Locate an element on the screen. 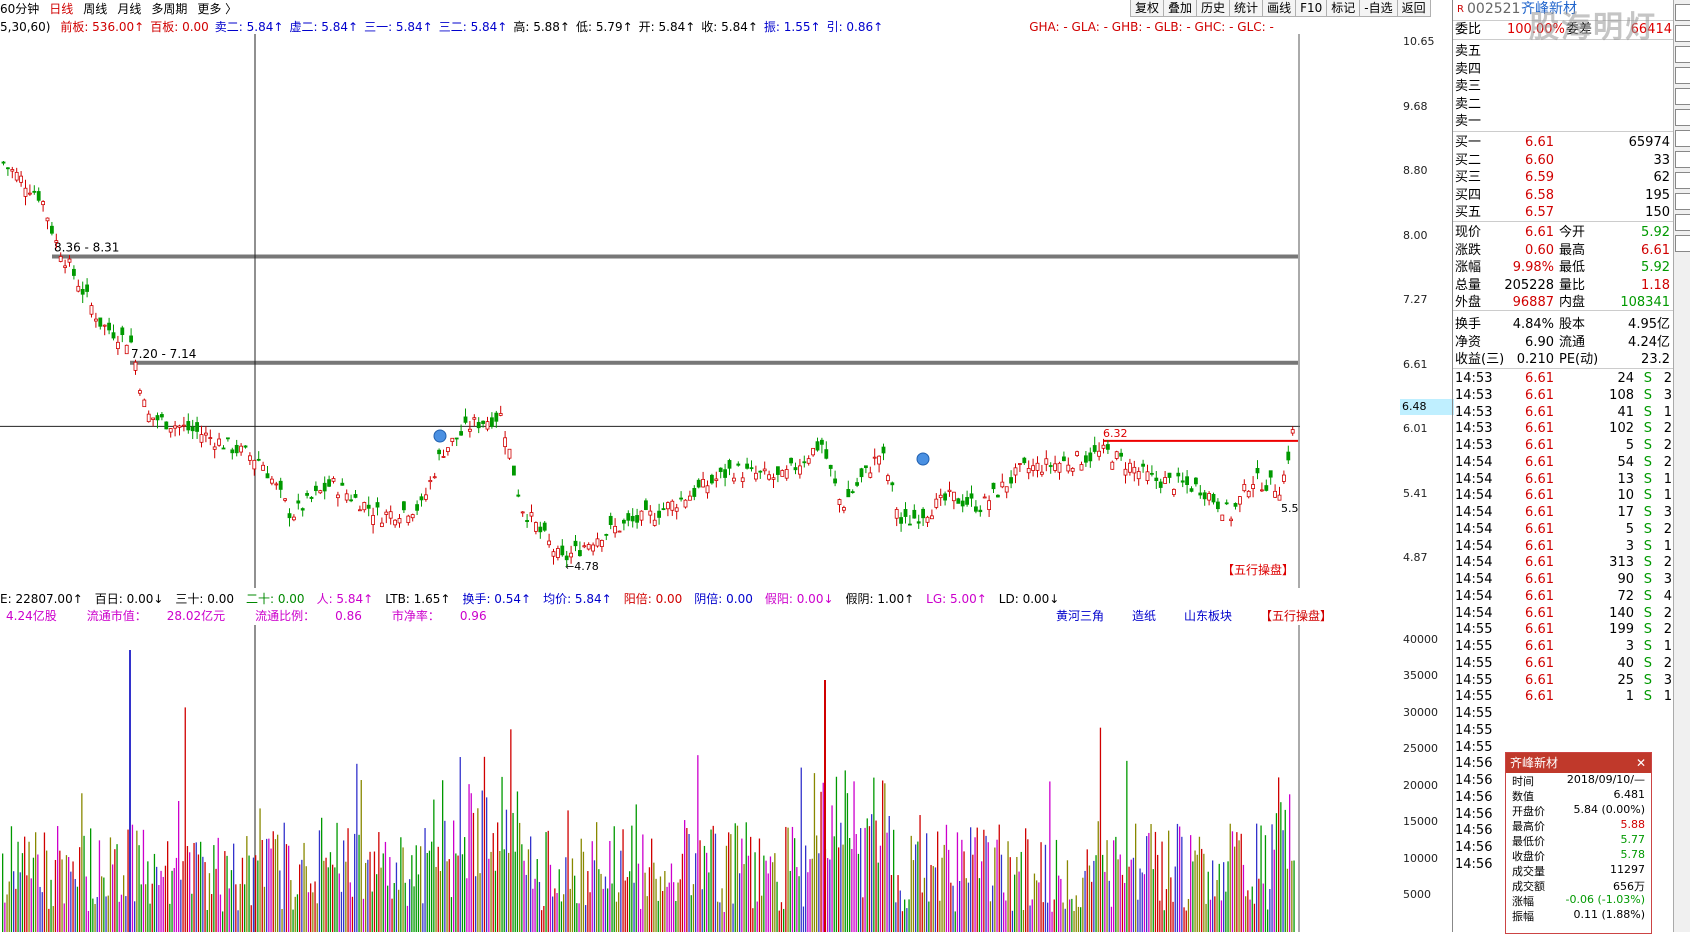  close-icon: ✕ is located at coordinates (1641, 763).